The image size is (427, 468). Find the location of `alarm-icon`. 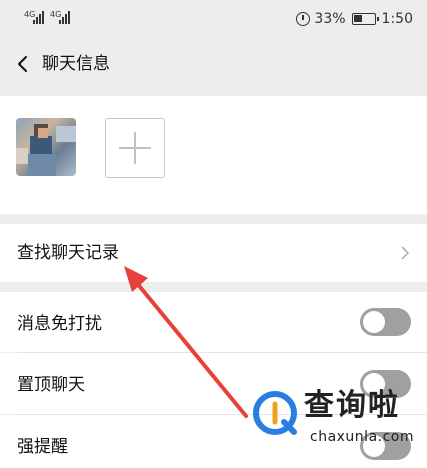

alarm-icon is located at coordinates (303, 19).